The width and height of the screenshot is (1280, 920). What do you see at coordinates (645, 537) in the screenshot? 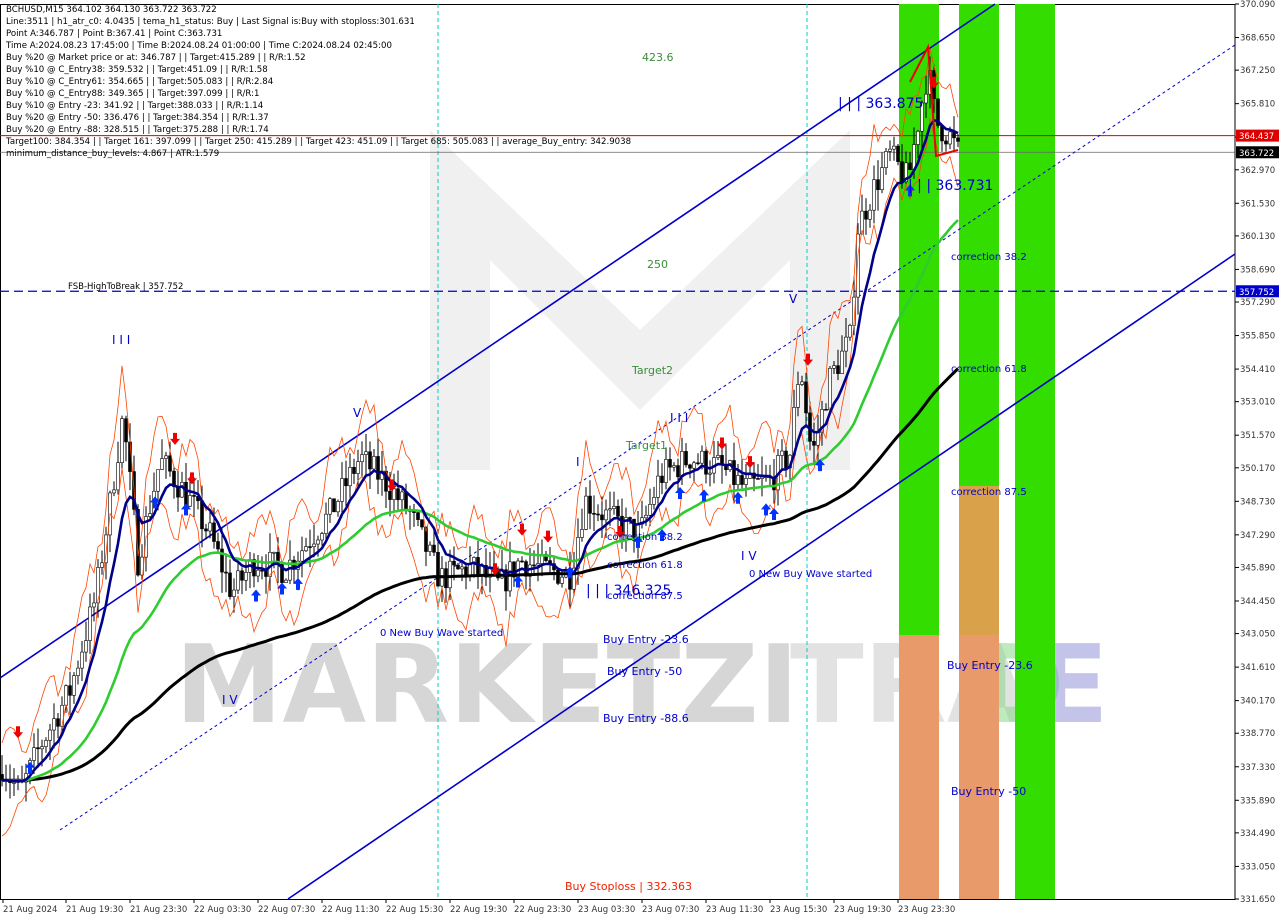
I see `correction-38-left: correction 38.2` at bounding box center [645, 537].